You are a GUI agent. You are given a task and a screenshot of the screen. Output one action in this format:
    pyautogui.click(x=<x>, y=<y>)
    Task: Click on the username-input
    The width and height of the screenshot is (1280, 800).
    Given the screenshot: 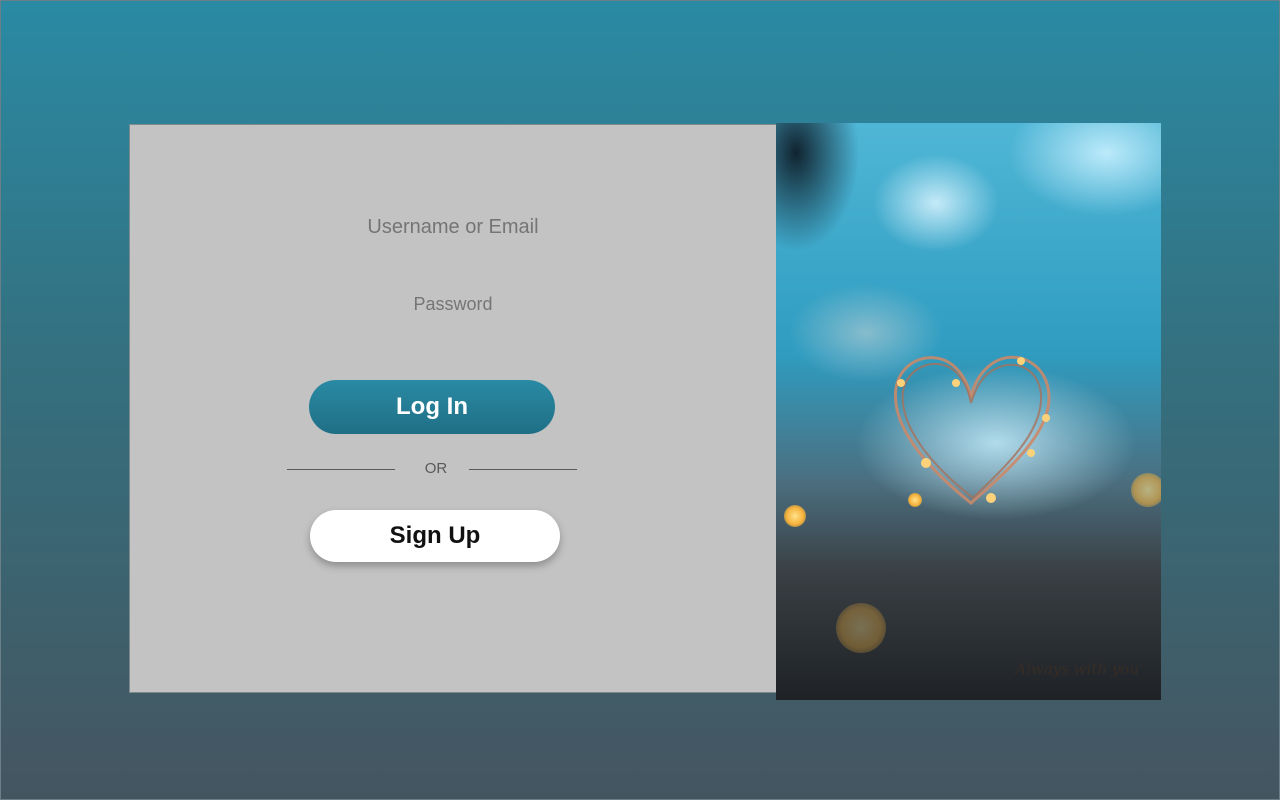 What is the action you would take?
    pyautogui.click(x=453, y=227)
    